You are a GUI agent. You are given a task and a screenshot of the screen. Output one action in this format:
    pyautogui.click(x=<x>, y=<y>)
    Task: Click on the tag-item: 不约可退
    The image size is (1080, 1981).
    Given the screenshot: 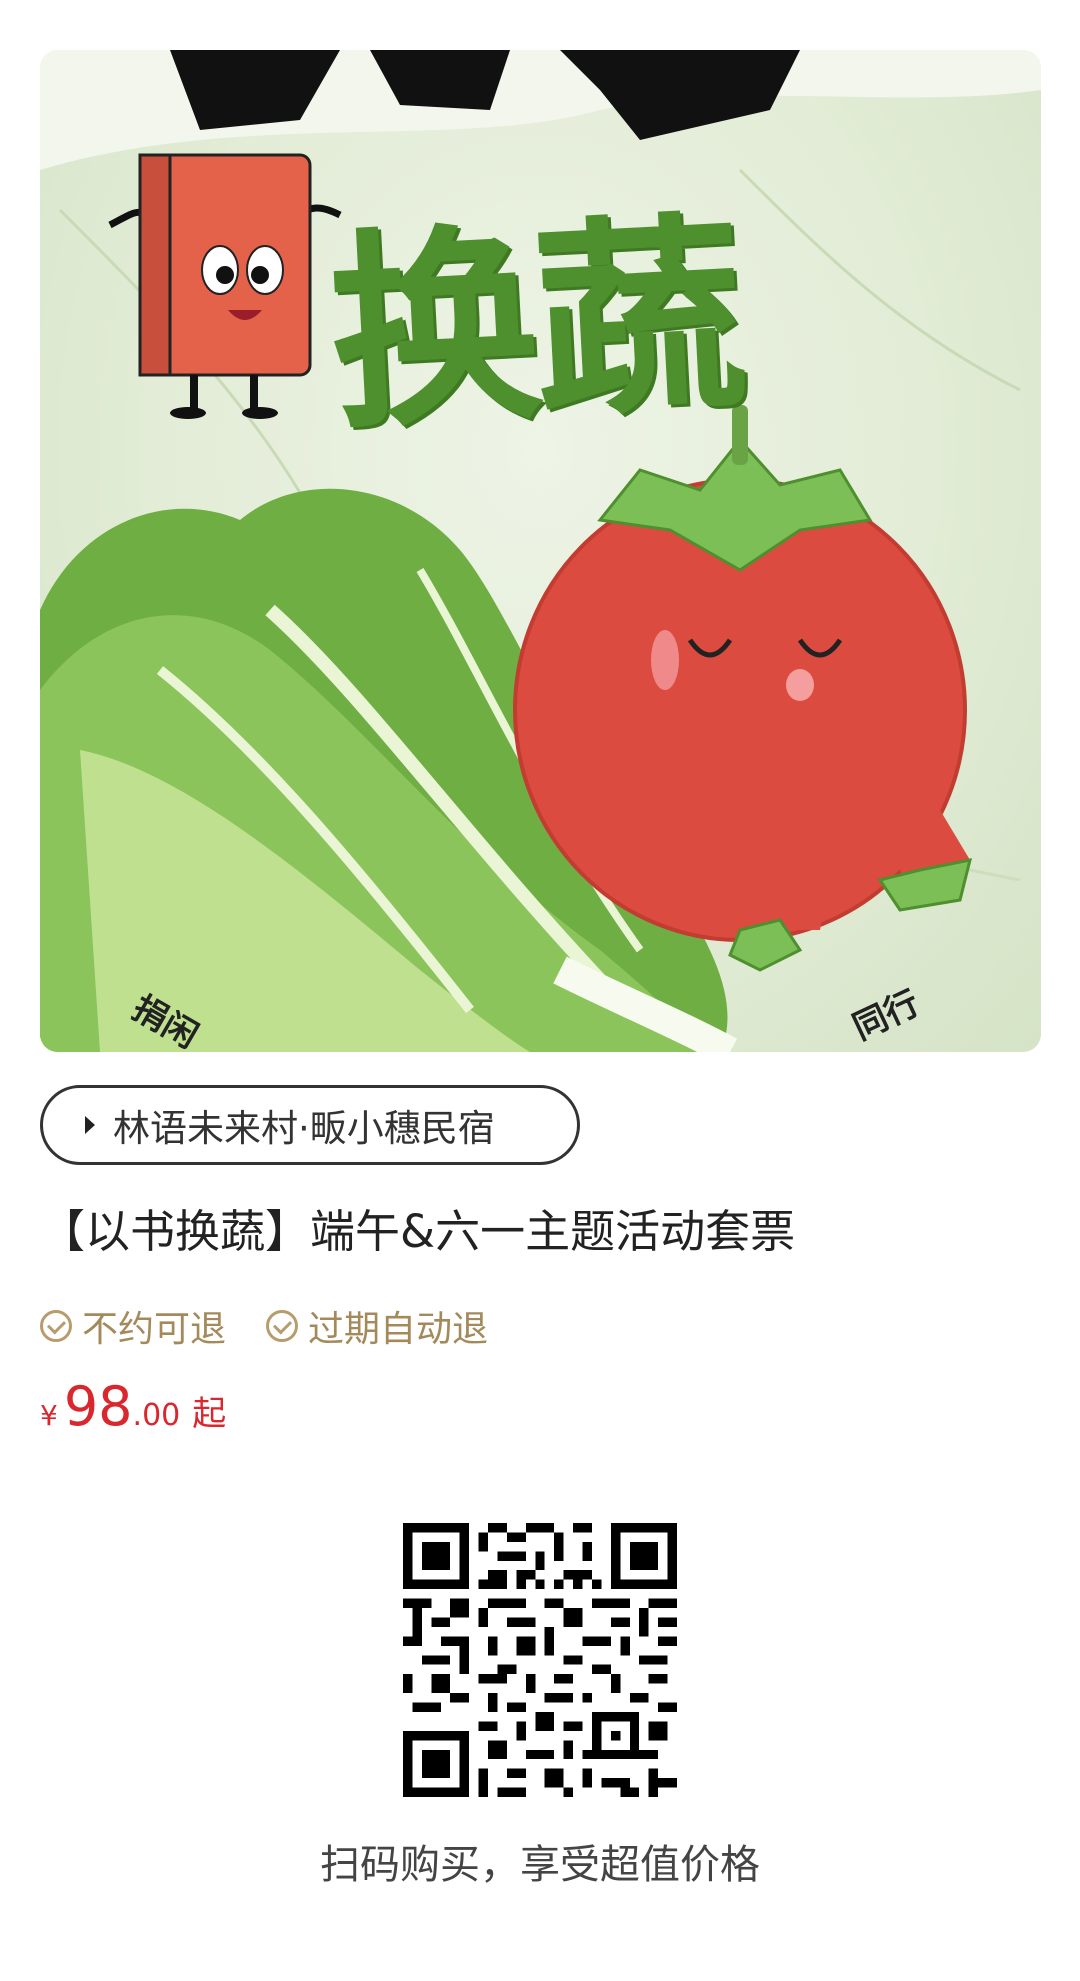 What is the action you would take?
    pyautogui.click(x=133, y=1326)
    